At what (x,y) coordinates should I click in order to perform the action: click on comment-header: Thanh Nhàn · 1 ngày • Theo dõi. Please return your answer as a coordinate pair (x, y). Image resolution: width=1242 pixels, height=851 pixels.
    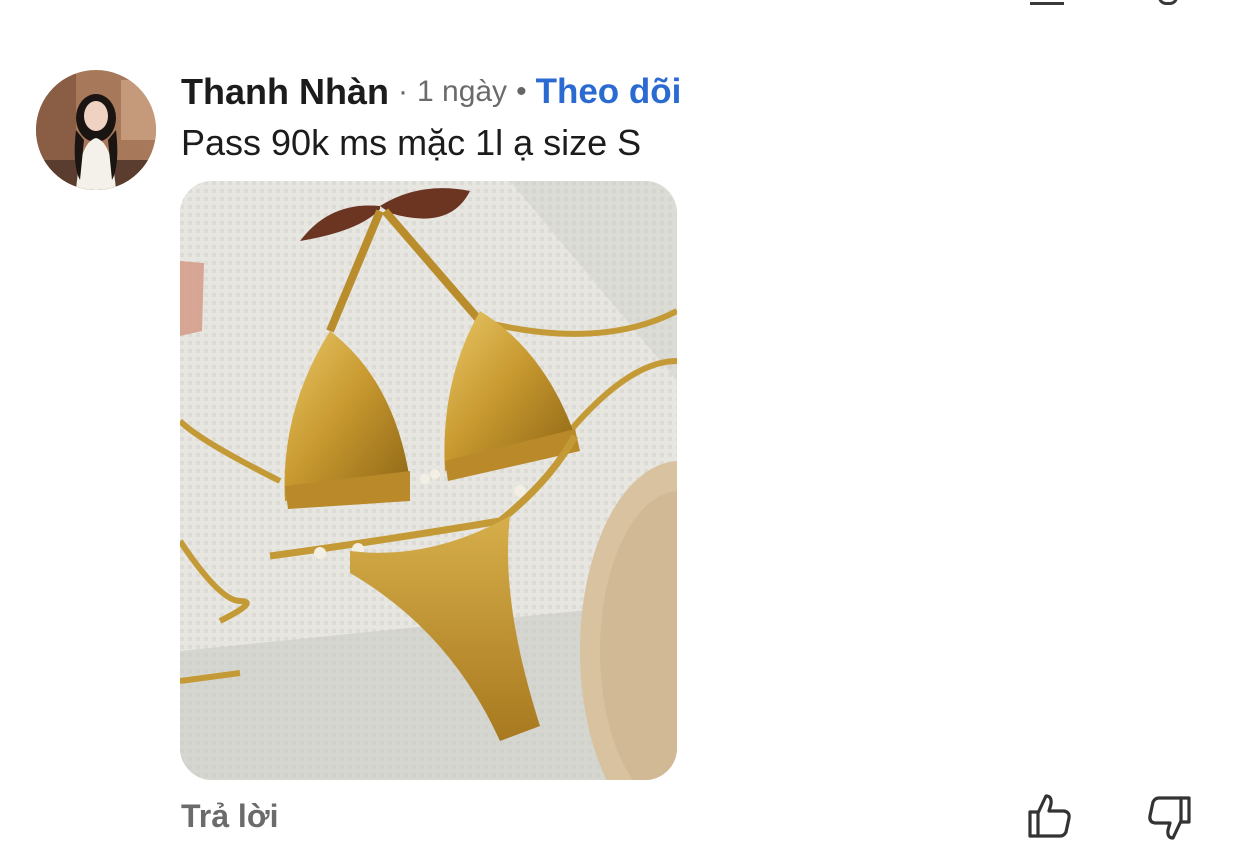
    Looking at the image, I should click on (431, 92).